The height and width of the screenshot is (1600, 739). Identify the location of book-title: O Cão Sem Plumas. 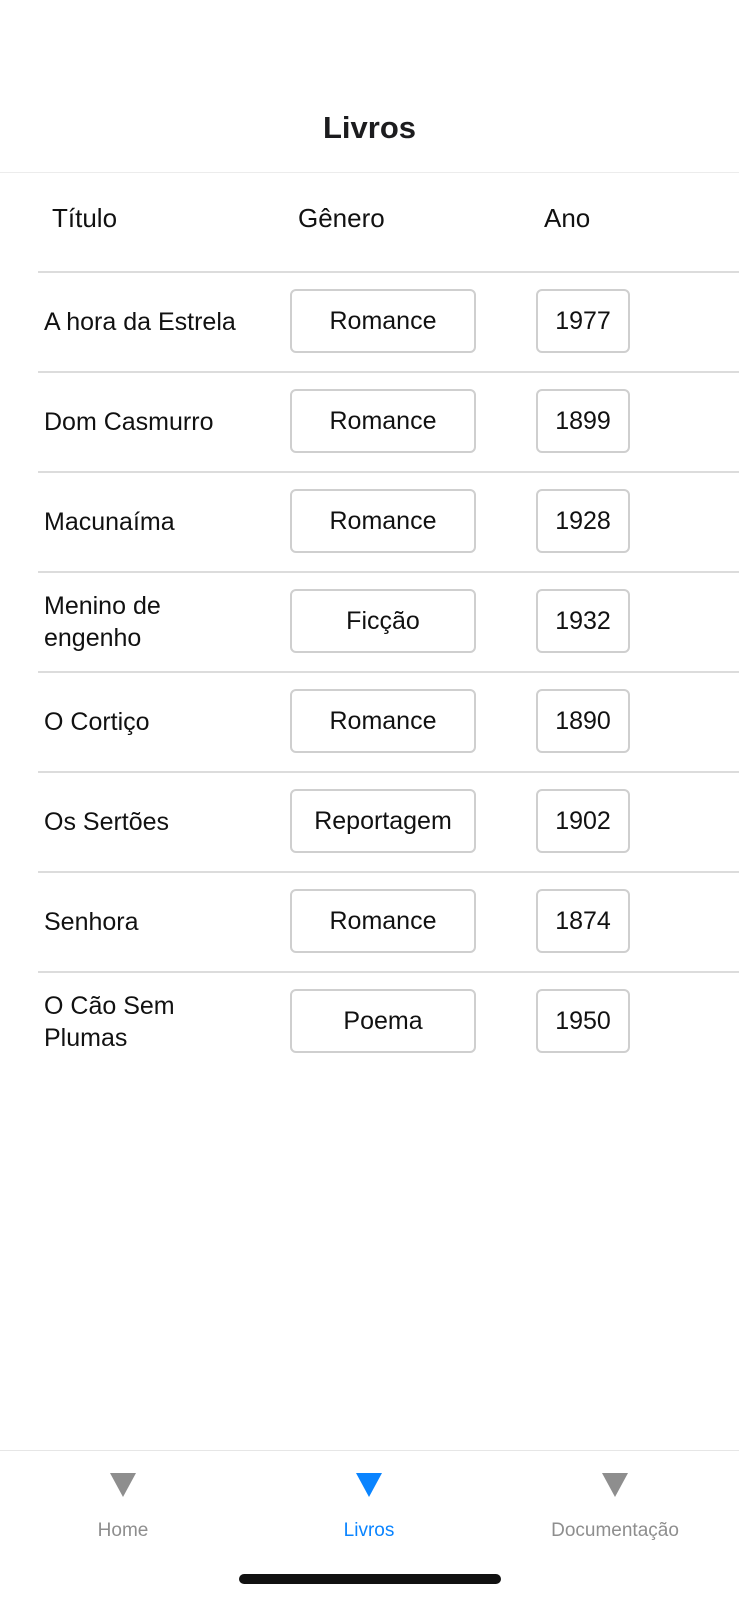
(109, 1022).